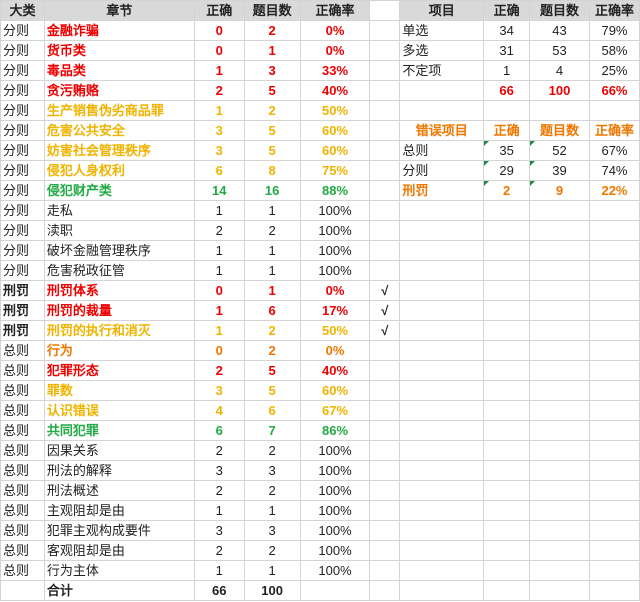 The height and width of the screenshot is (602, 640). Describe the element at coordinates (507, 90) in the screenshot. I see `summary-sum-correct: 66` at that location.